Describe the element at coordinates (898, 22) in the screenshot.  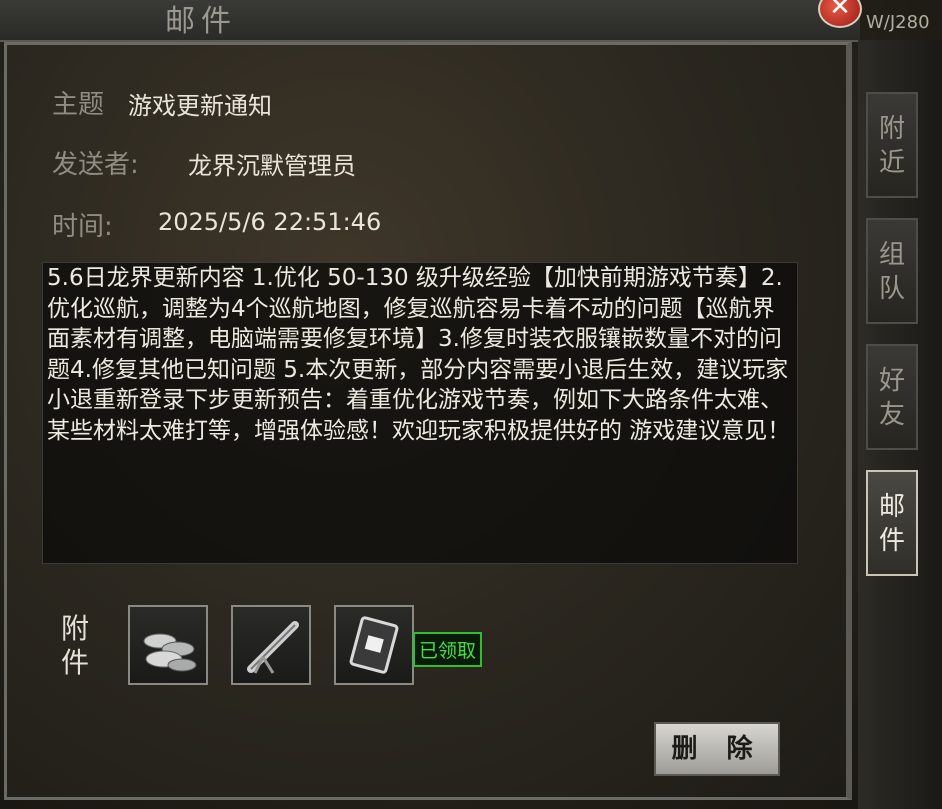
I see `server-tag: W/J280` at that location.